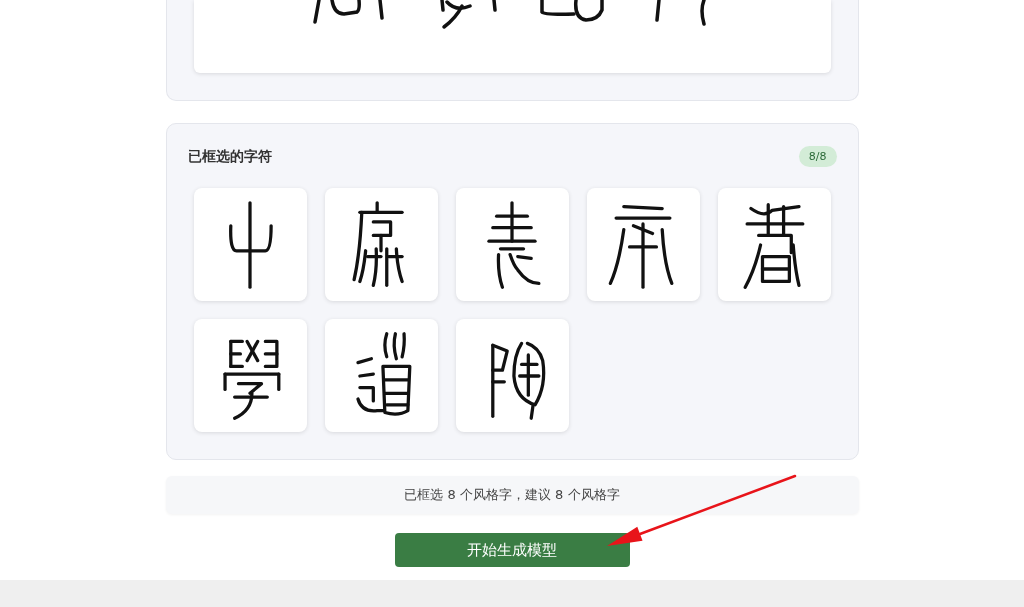  I want to click on start-generation-button: 开始生成模型, so click(512, 550).